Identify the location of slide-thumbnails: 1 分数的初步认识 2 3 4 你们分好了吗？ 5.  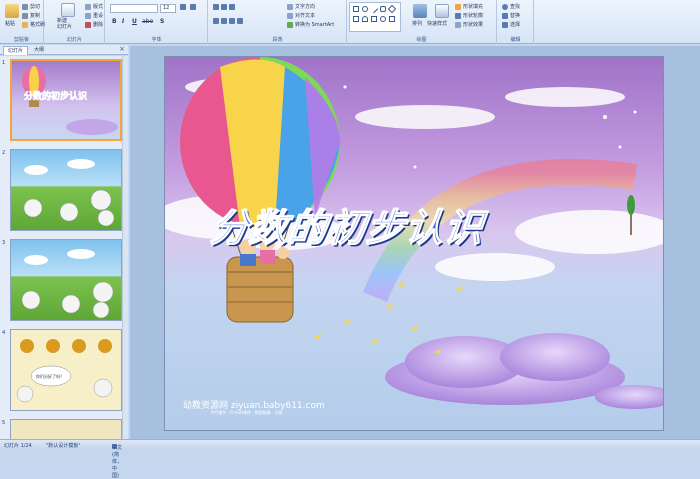
(64, 247).